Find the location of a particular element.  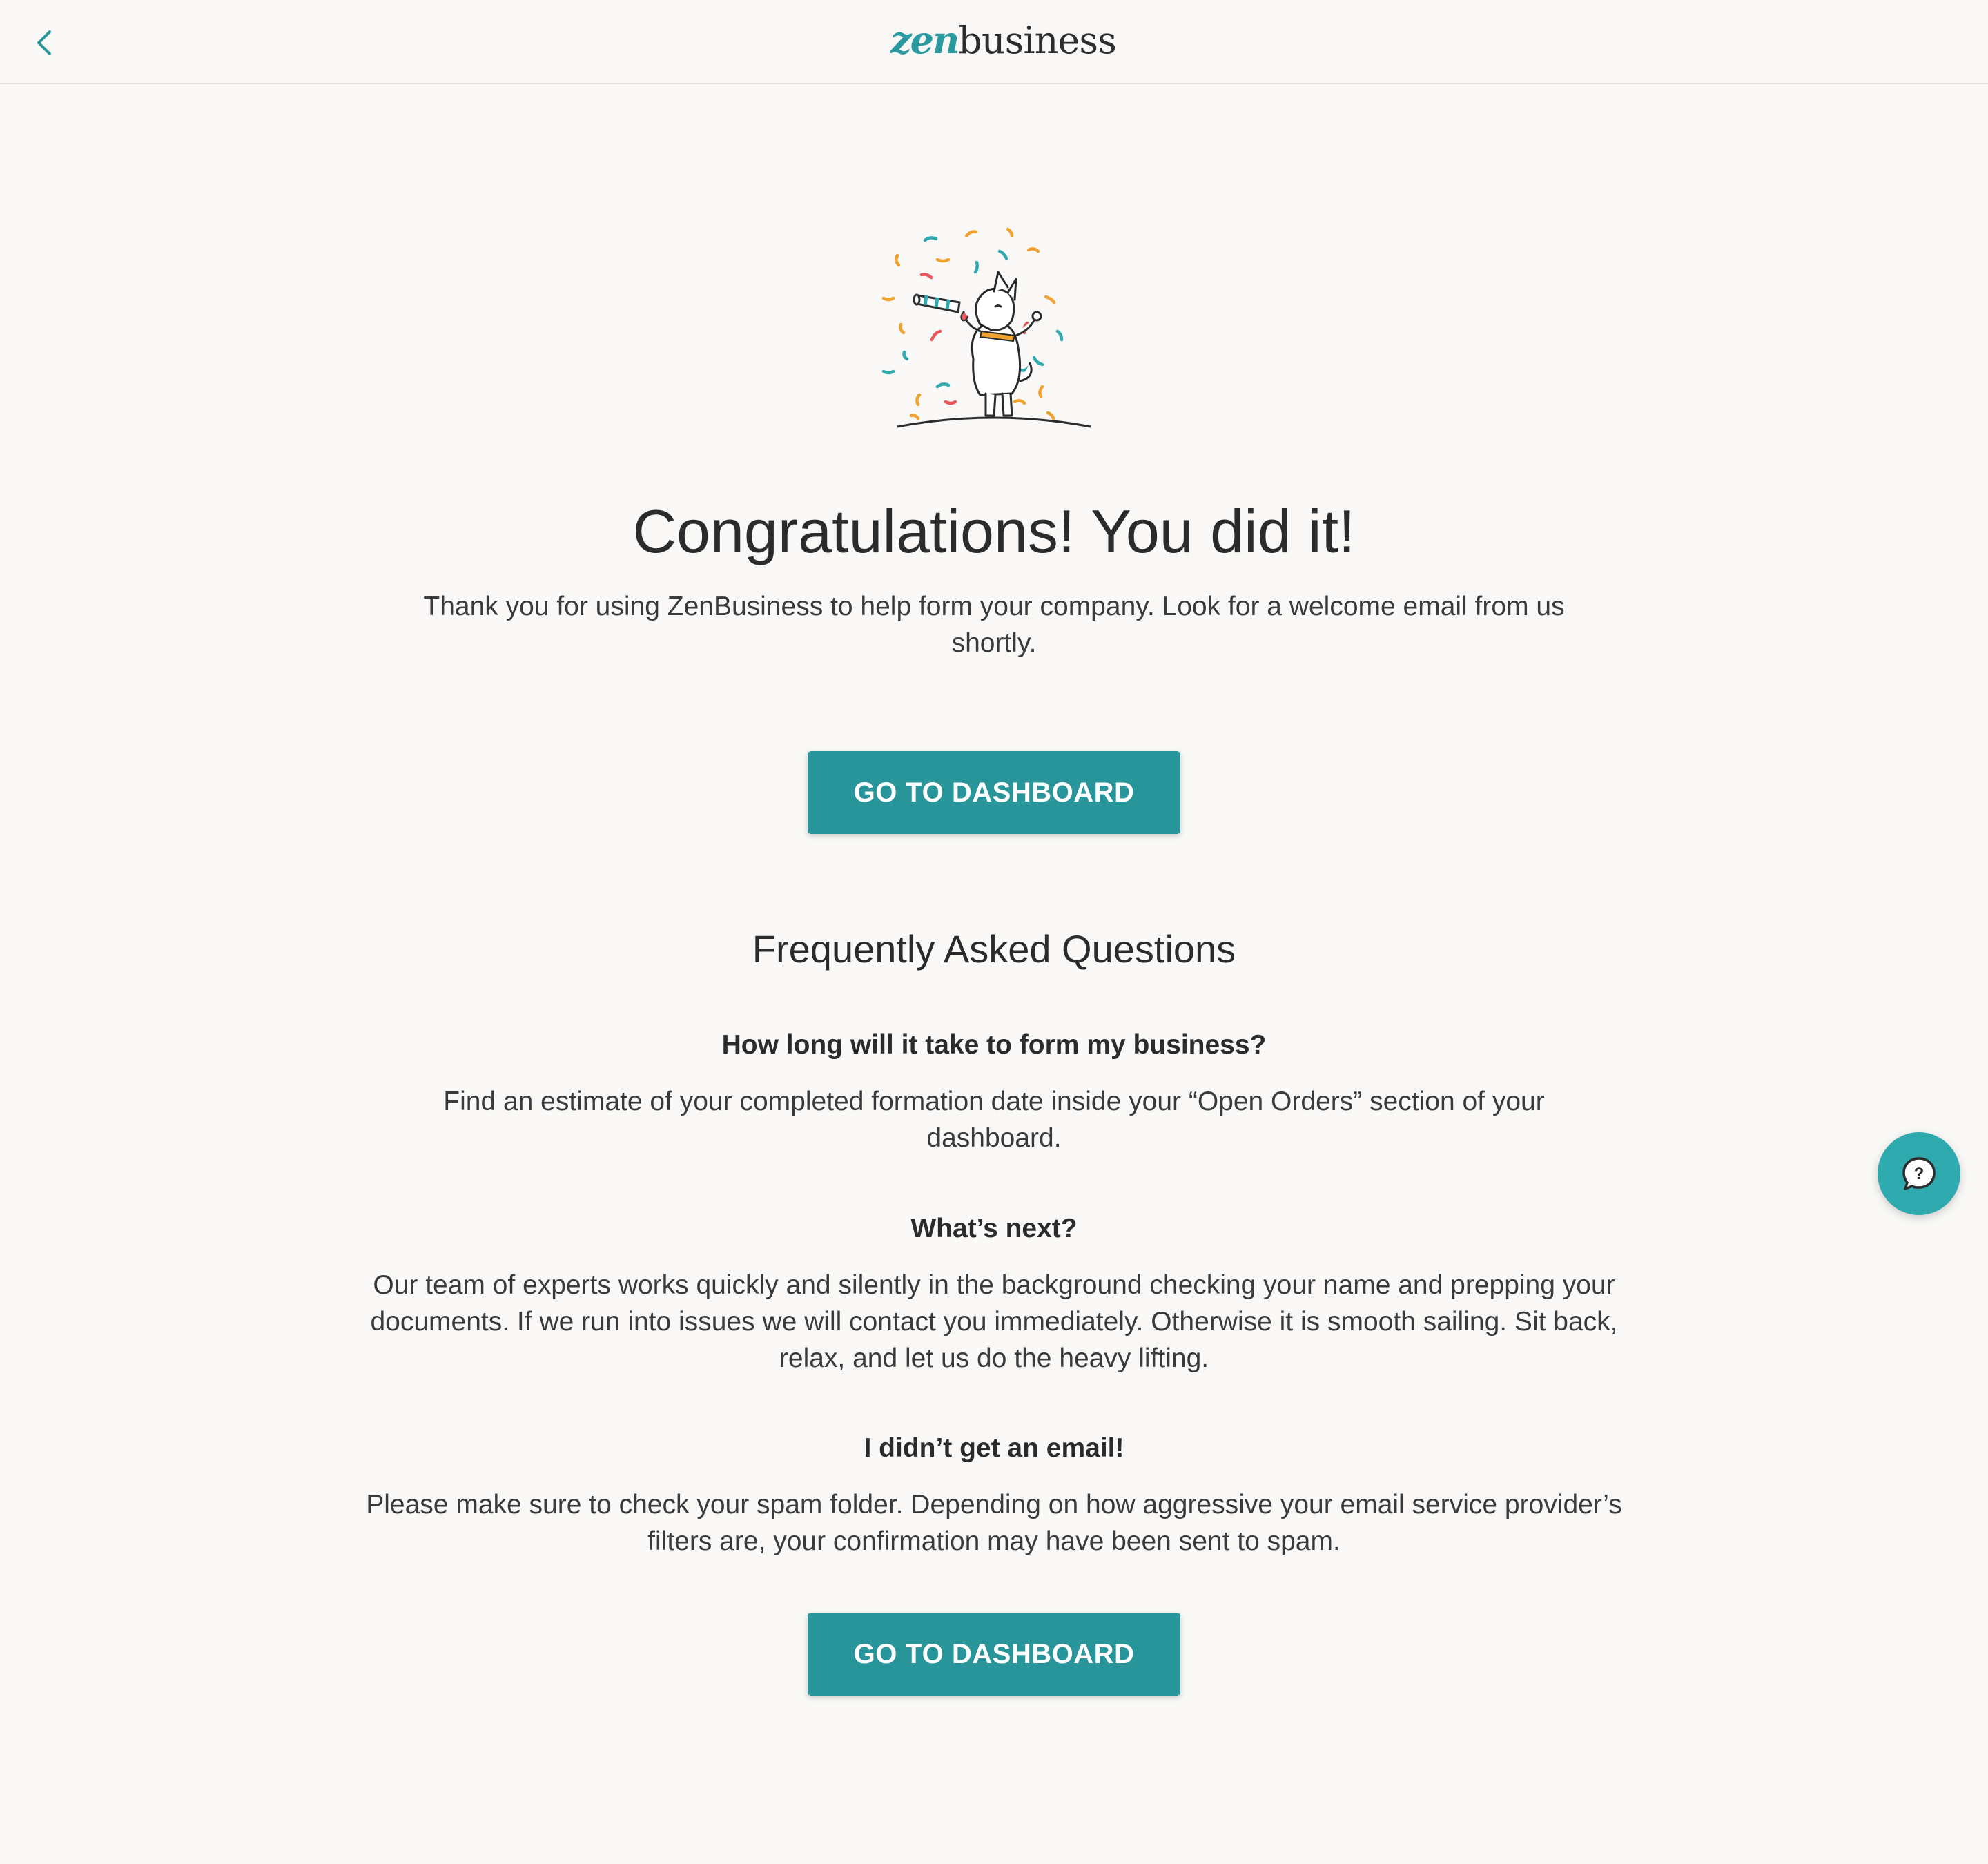

help-chat-icon: ? is located at coordinates (1919, 1173).